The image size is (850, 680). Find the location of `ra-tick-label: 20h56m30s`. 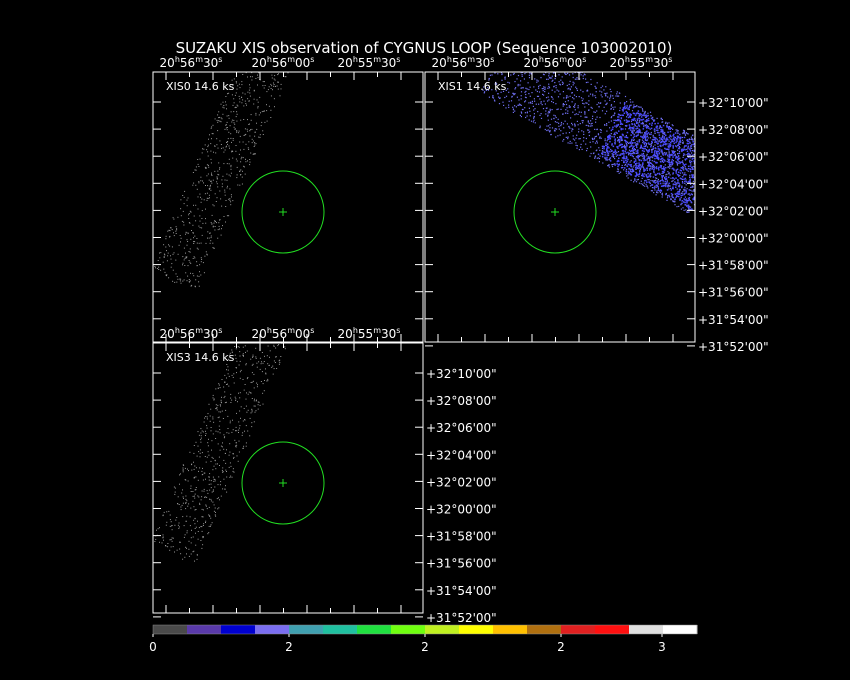

ra-tick-label: 20h56m30s is located at coordinates (191, 333).